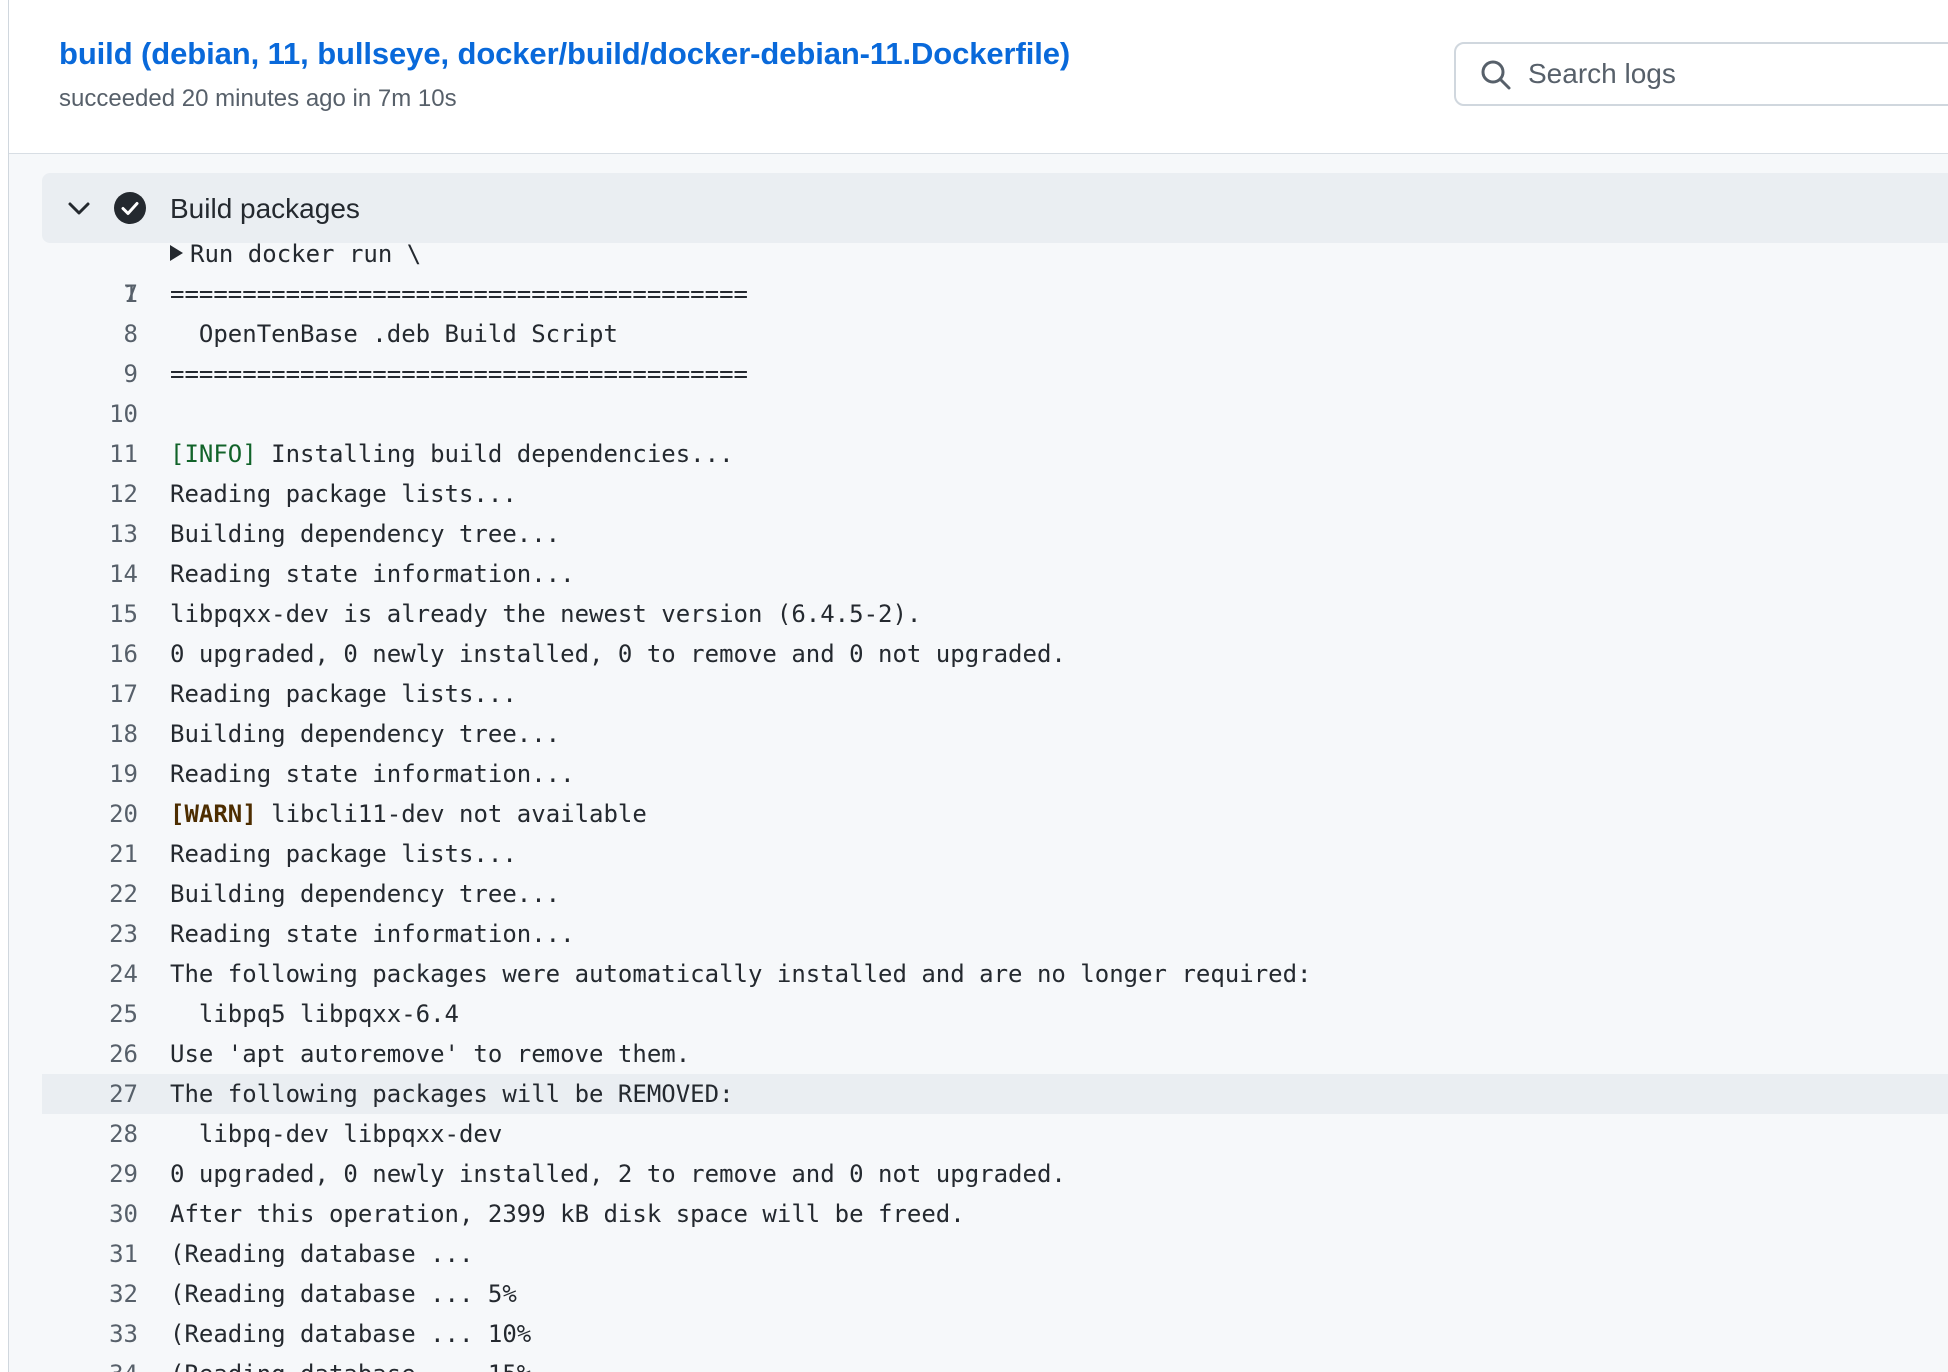 This screenshot has height=1372, width=1948. Describe the element at coordinates (459, 374) in the screenshot. I see `log-line-text: ========================================` at that location.